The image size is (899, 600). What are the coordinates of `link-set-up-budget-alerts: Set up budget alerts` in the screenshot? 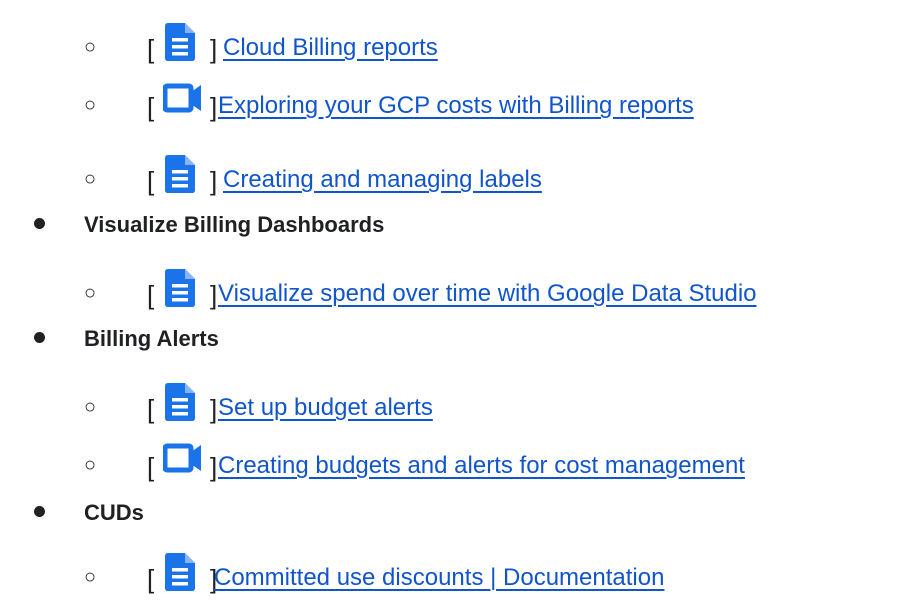 It's located at (325, 408).